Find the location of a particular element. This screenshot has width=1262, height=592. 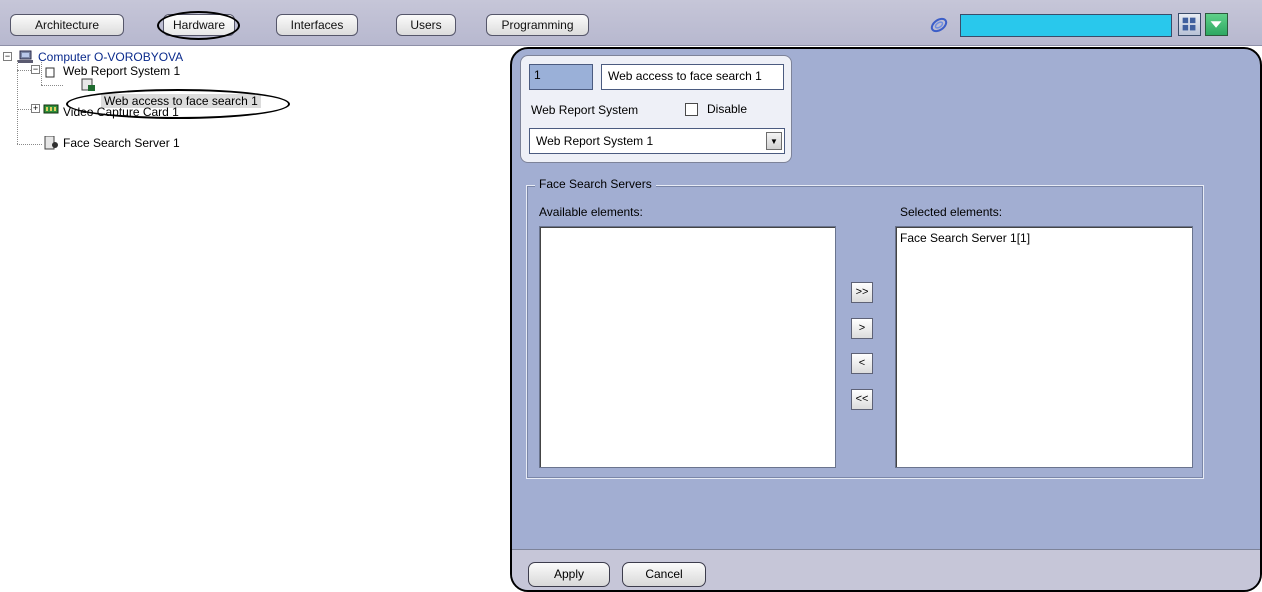

tab-programming: Programming is located at coordinates (537, 25).